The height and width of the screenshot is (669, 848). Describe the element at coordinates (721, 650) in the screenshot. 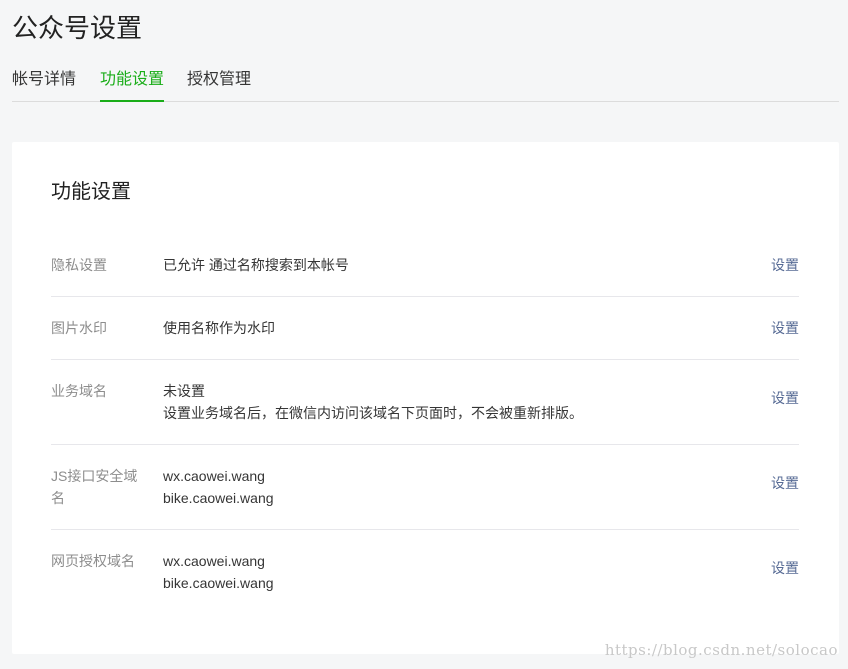

I see `watermark-text: https://blog.csdn.net/solocao` at that location.